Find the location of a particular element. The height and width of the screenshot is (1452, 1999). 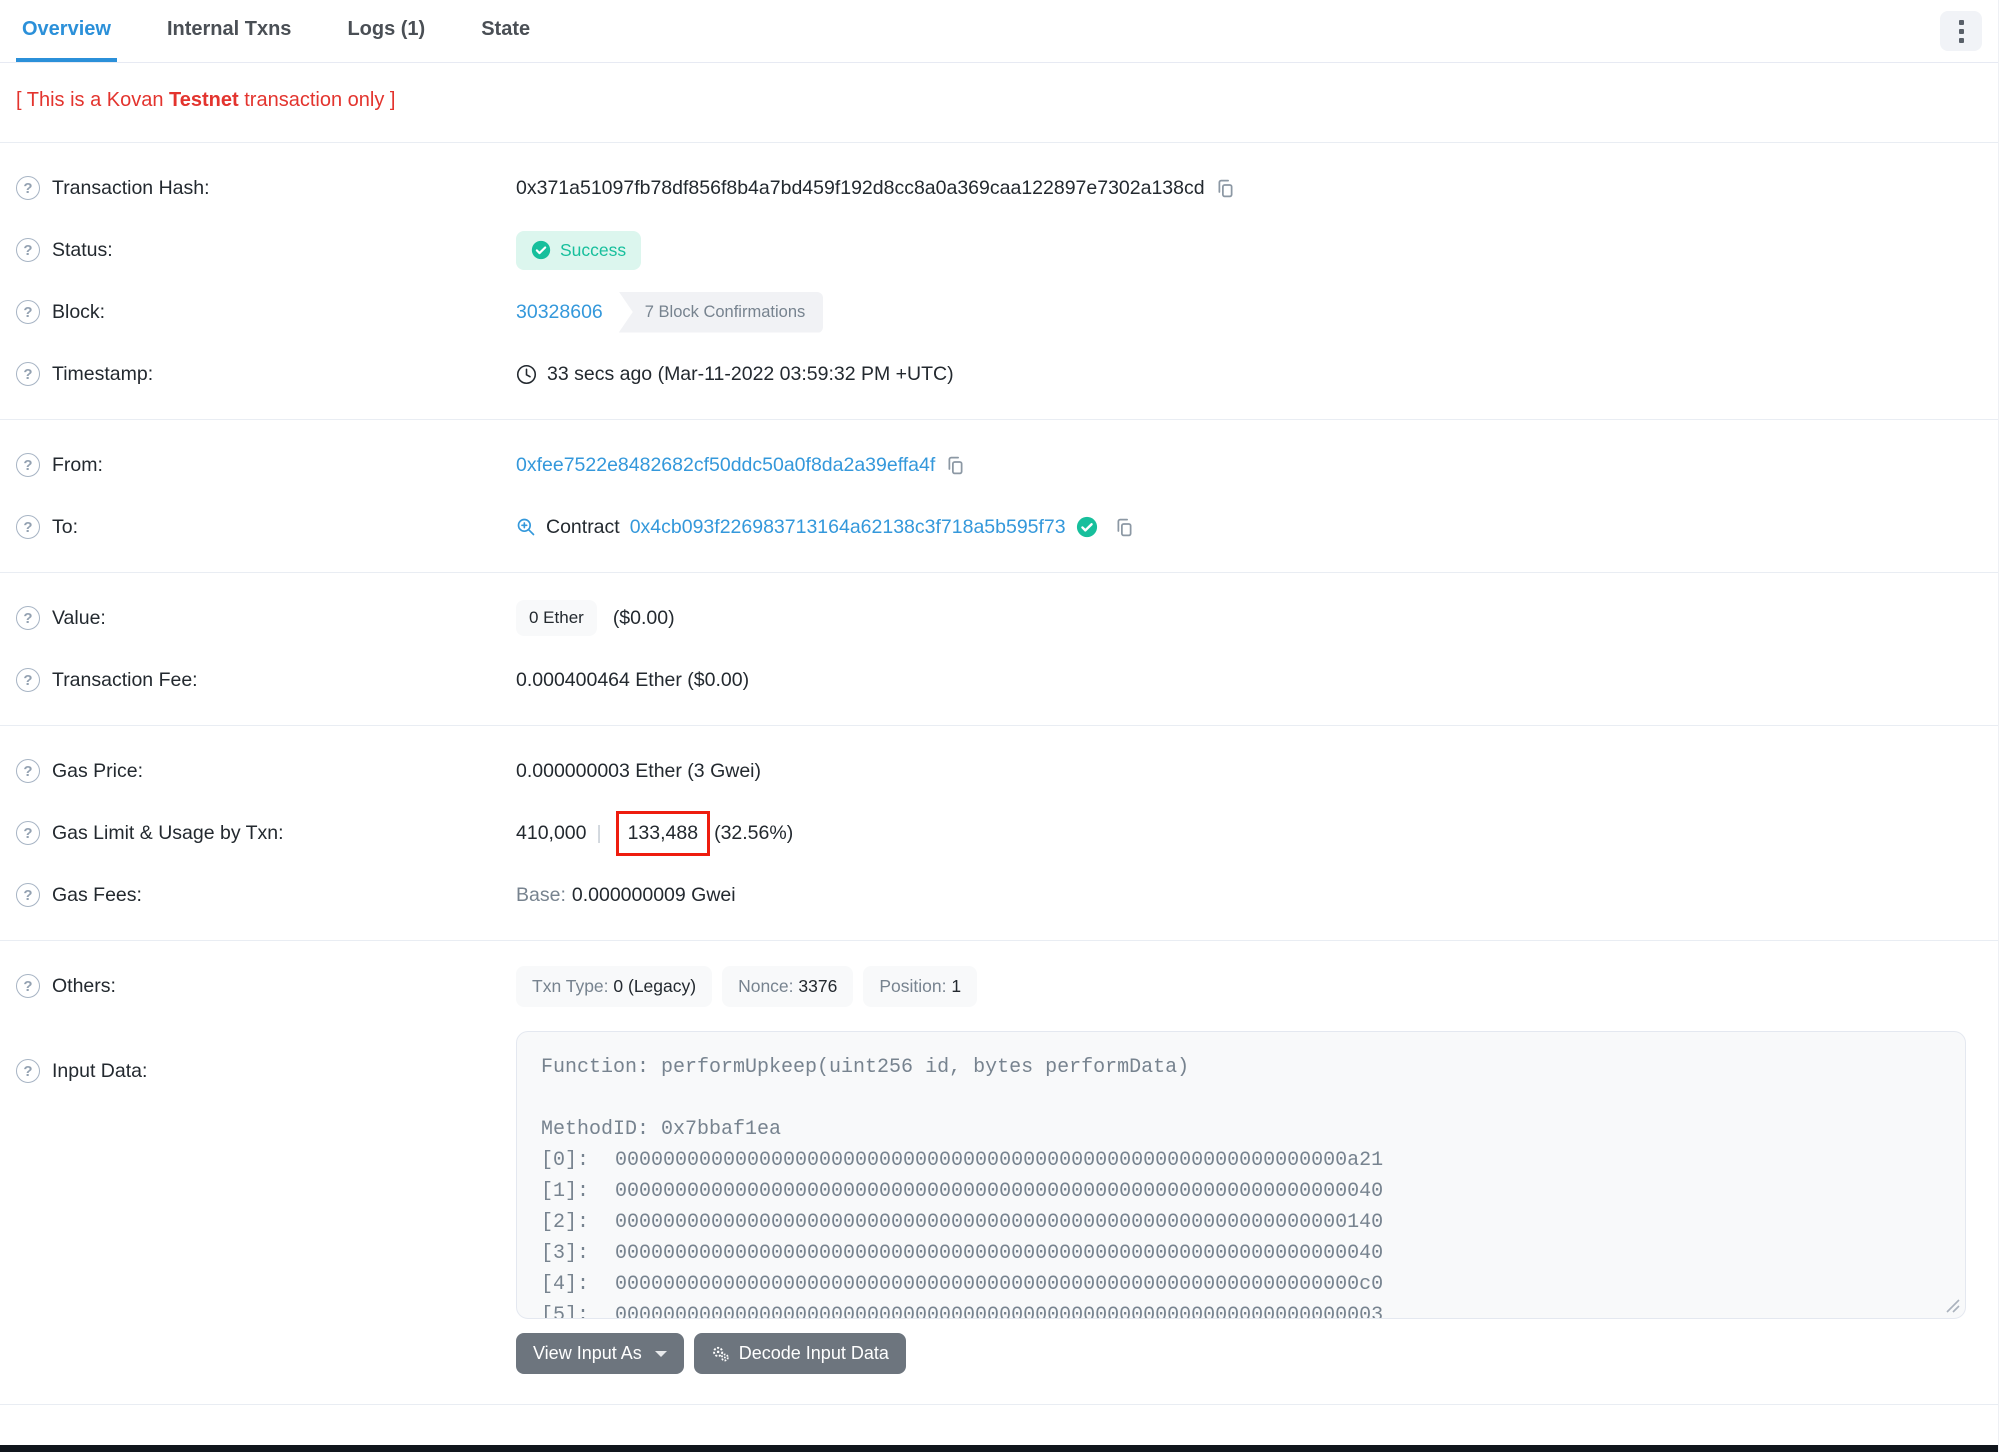

from-label: From: is located at coordinates (77, 464).